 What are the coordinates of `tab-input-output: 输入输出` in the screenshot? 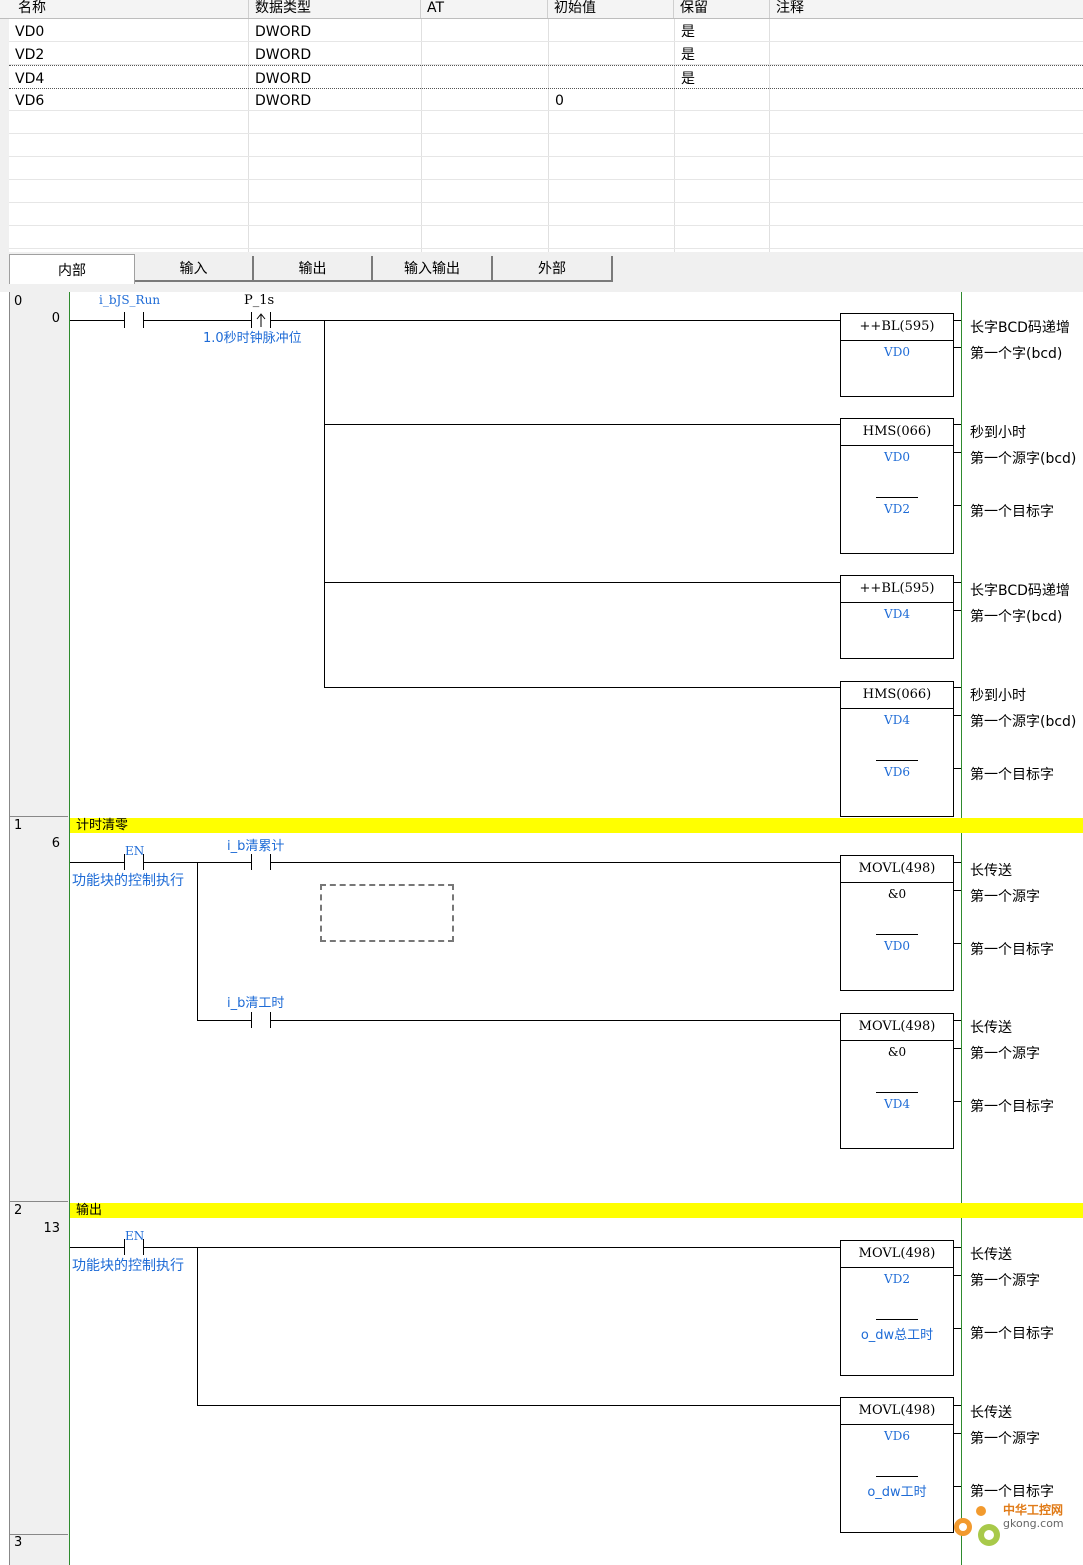 It's located at (433, 269).